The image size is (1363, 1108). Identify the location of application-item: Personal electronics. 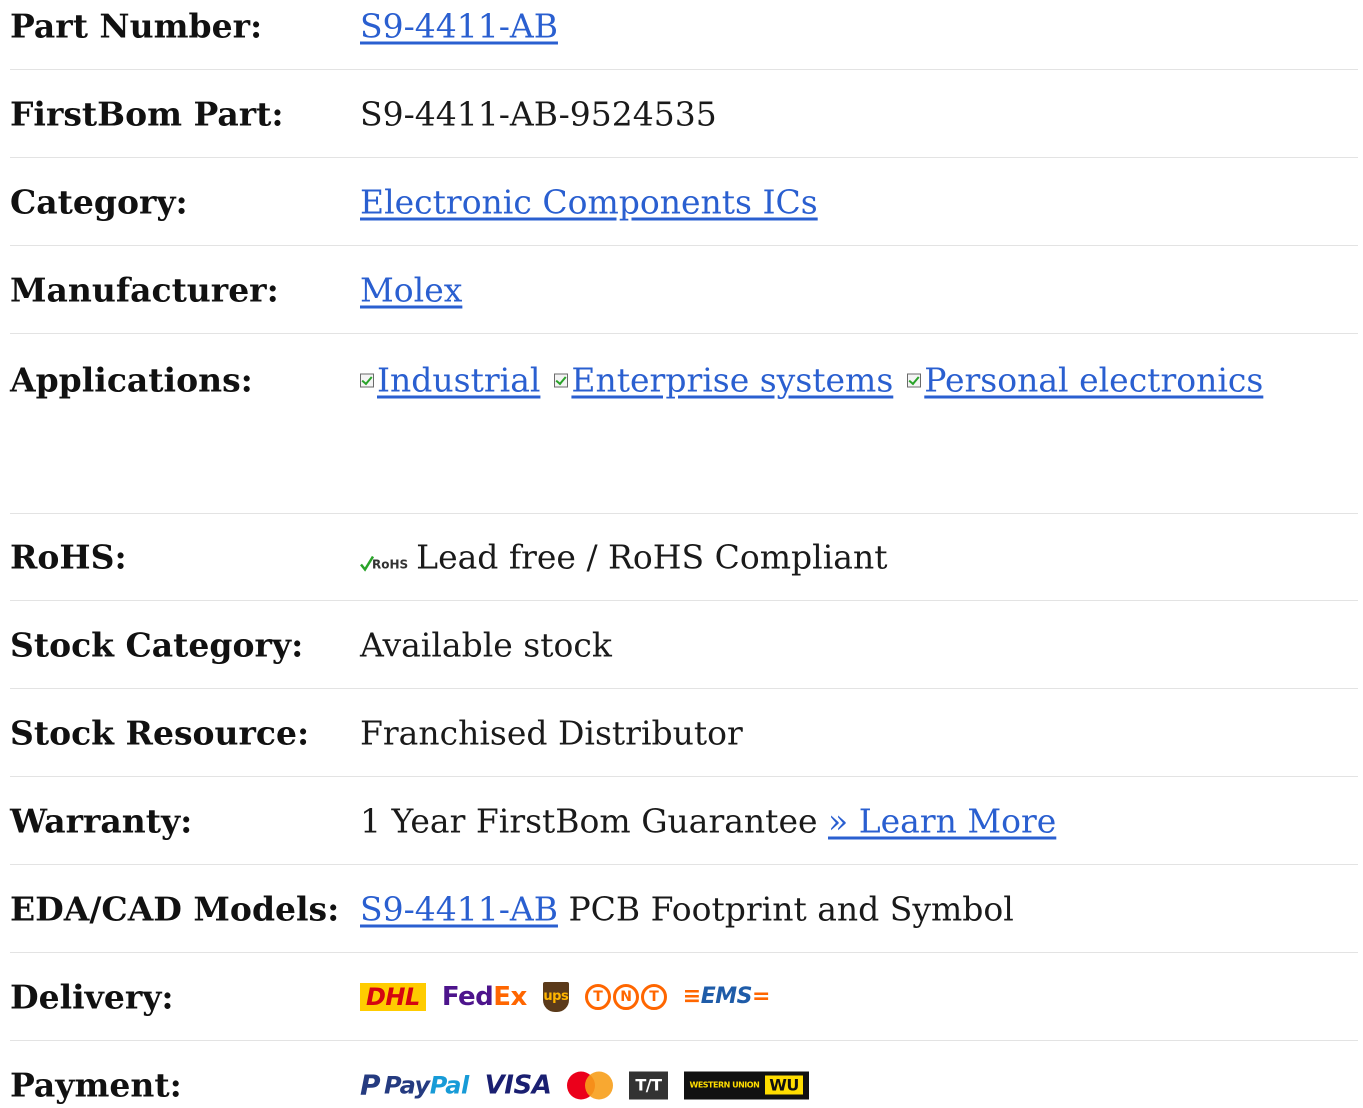
(1085, 380).